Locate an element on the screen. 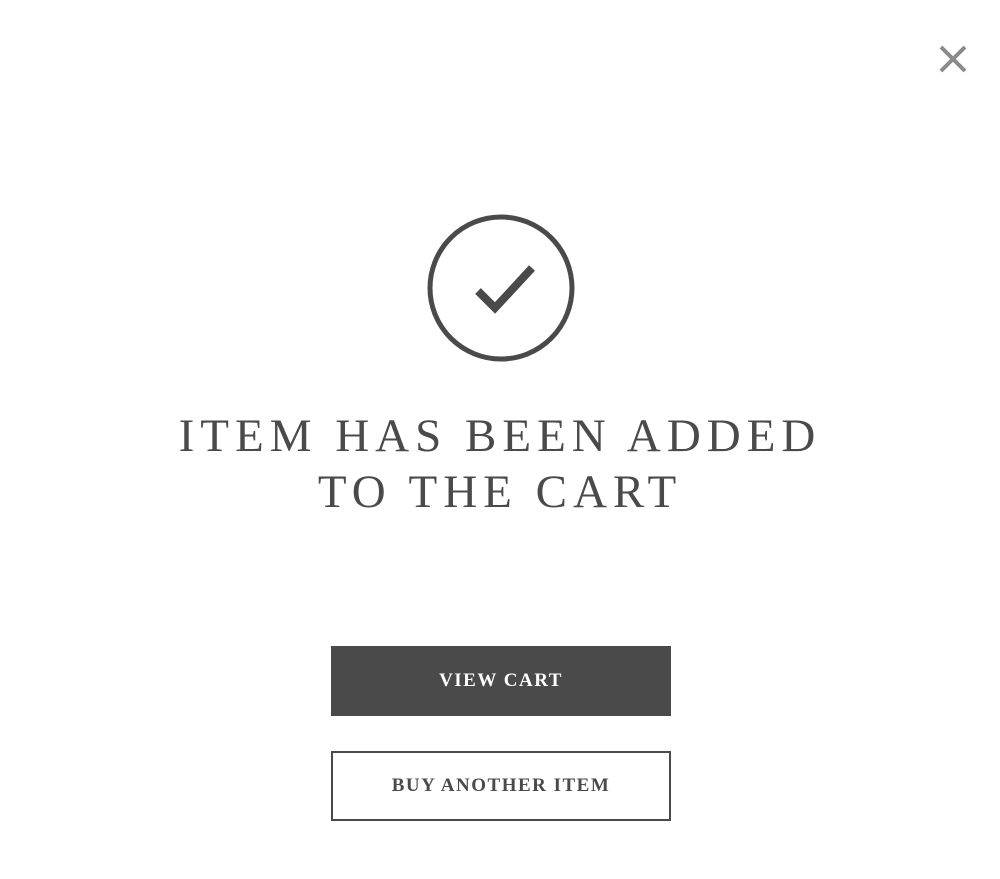 The height and width of the screenshot is (879, 1000). buy-another-item-button-label: BUY ANOTHER ITEM is located at coordinates (501, 785).